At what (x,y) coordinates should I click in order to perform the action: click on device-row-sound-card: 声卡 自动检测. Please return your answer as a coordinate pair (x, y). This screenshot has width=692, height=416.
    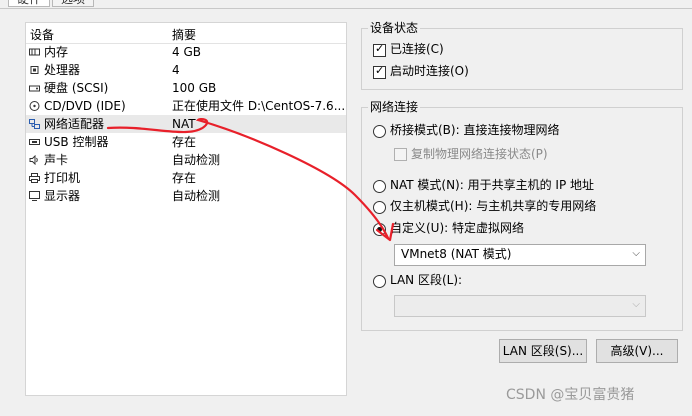
    Looking at the image, I should click on (186, 160).